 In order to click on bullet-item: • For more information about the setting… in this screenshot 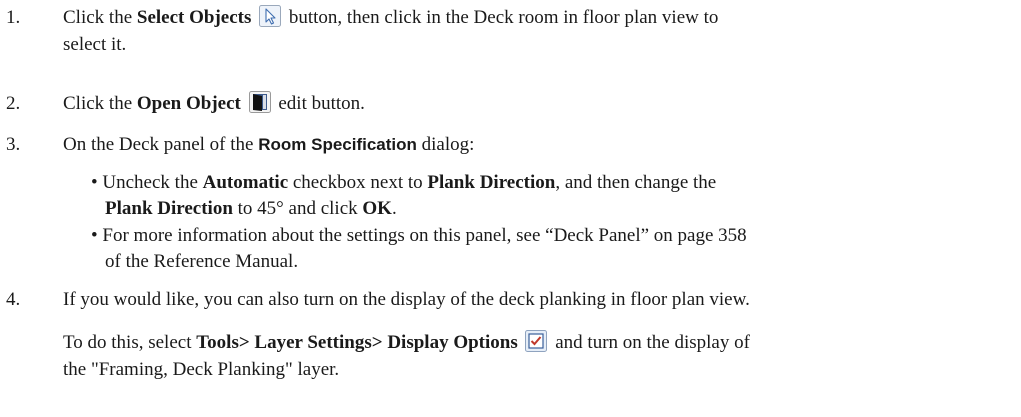, I will do `click(419, 248)`.